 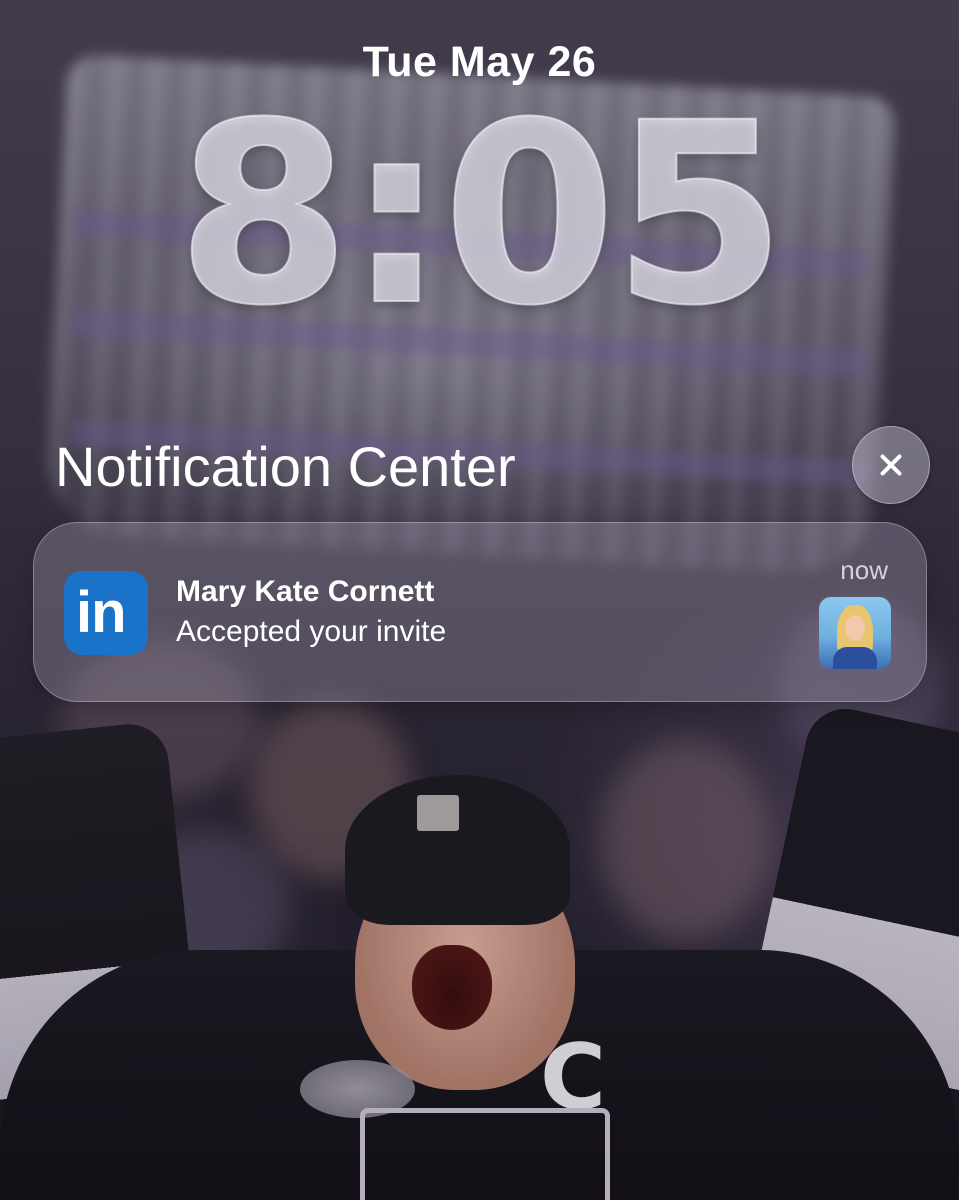 What do you see at coordinates (855, 628) in the screenshot?
I see `avatar-face` at bounding box center [855, 628].